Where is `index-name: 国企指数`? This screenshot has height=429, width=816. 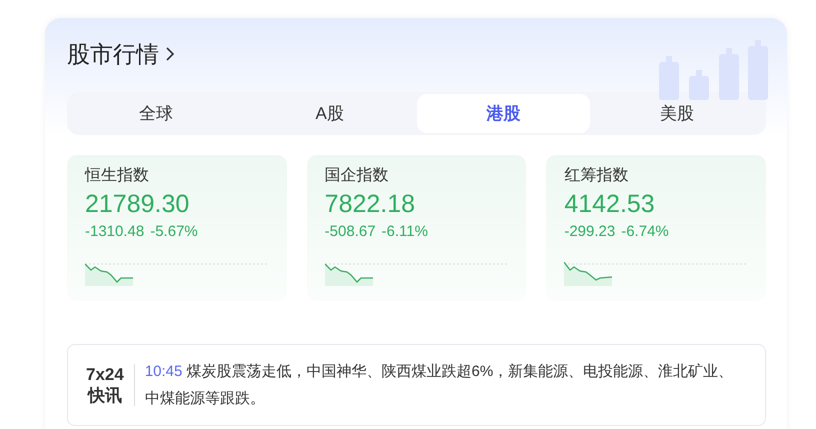 index-name: 国企指数 is located at coordinates (357, 176).